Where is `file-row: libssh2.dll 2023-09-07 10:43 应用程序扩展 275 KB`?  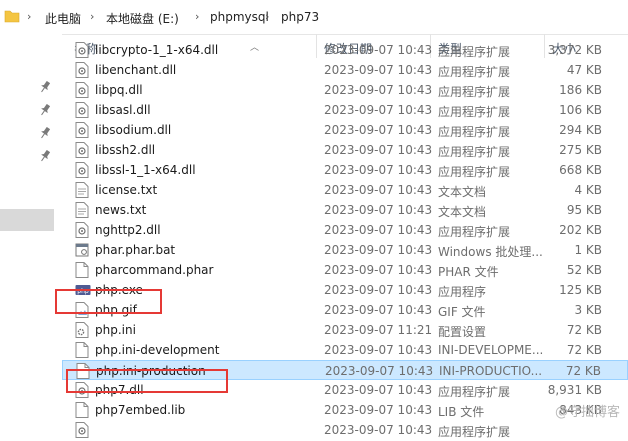 file-row: libssh2.dll 2023-09-07 10:43 应用程序扩展 275 KB is located at coordinates (345, 150).